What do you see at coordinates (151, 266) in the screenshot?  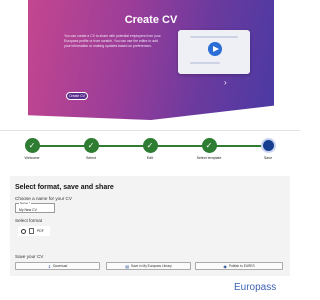 I see `save-library-button-label: Save in My Europass Library` at bounding box center [151, 266].